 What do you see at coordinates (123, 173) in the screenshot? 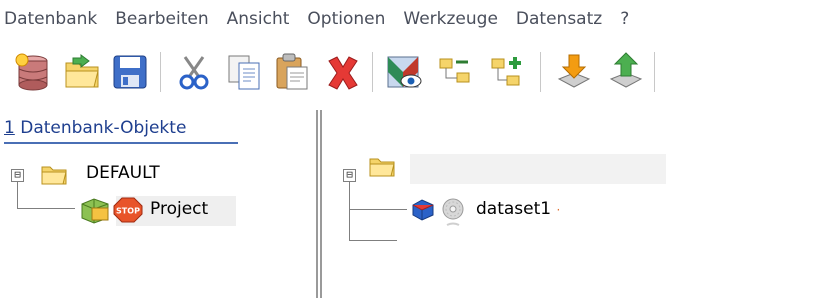
I see `tree-node-default: DEFAULT` at bounding box center [123, 173].